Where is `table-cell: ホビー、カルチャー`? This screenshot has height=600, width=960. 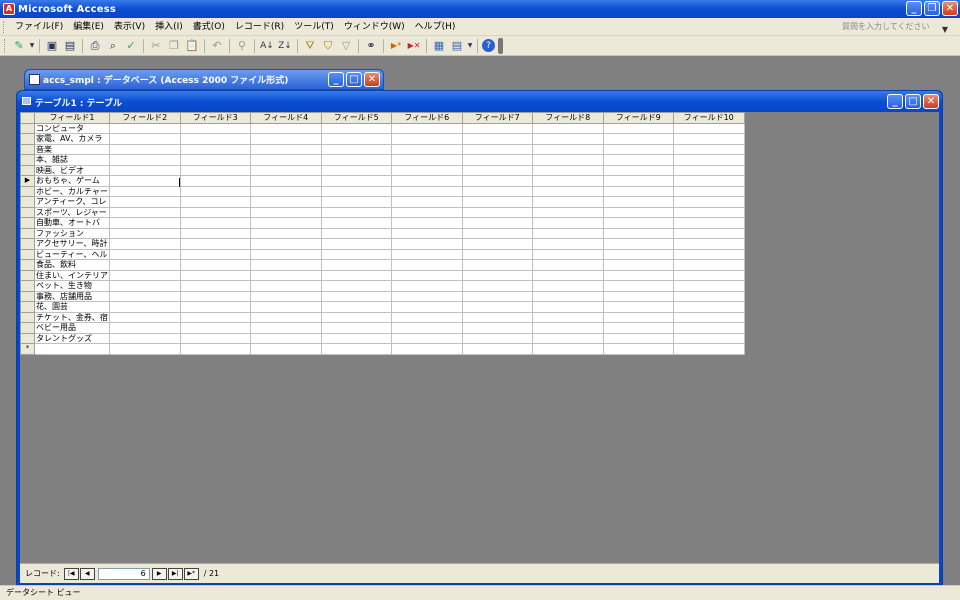 table-cell: ホビー、カルチャー is located at coordinates (72, 191).